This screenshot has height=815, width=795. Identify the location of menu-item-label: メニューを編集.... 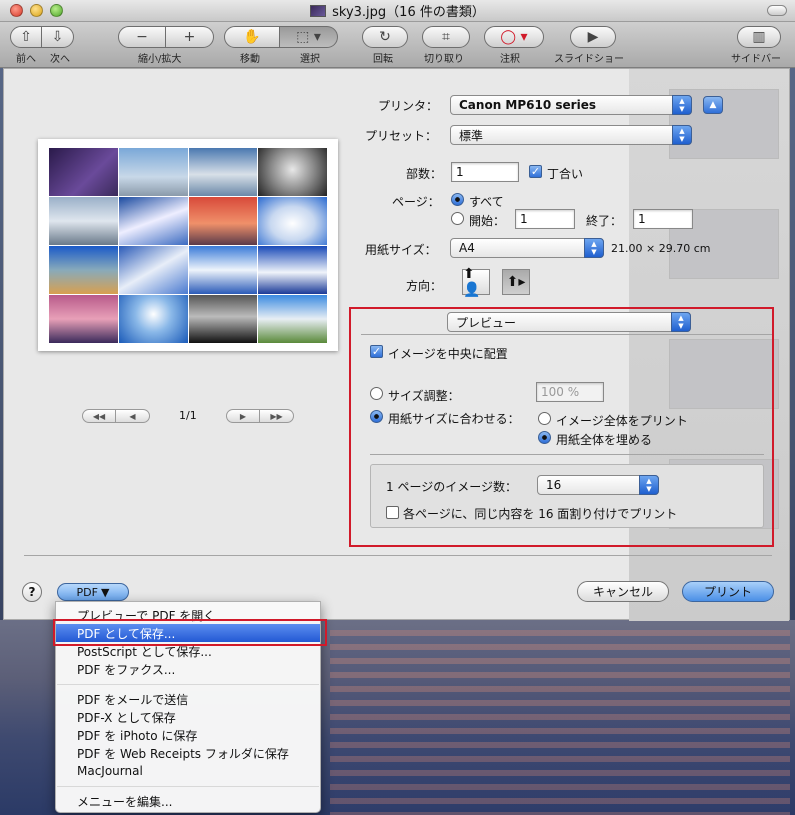
(125, 801).